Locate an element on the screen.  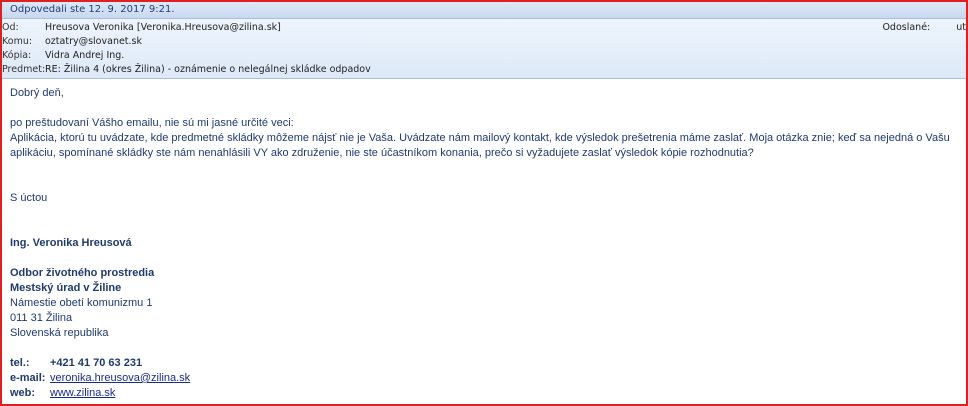
signature-name: Ing. Veronika Hreusová is located at coordinates (71, 243).